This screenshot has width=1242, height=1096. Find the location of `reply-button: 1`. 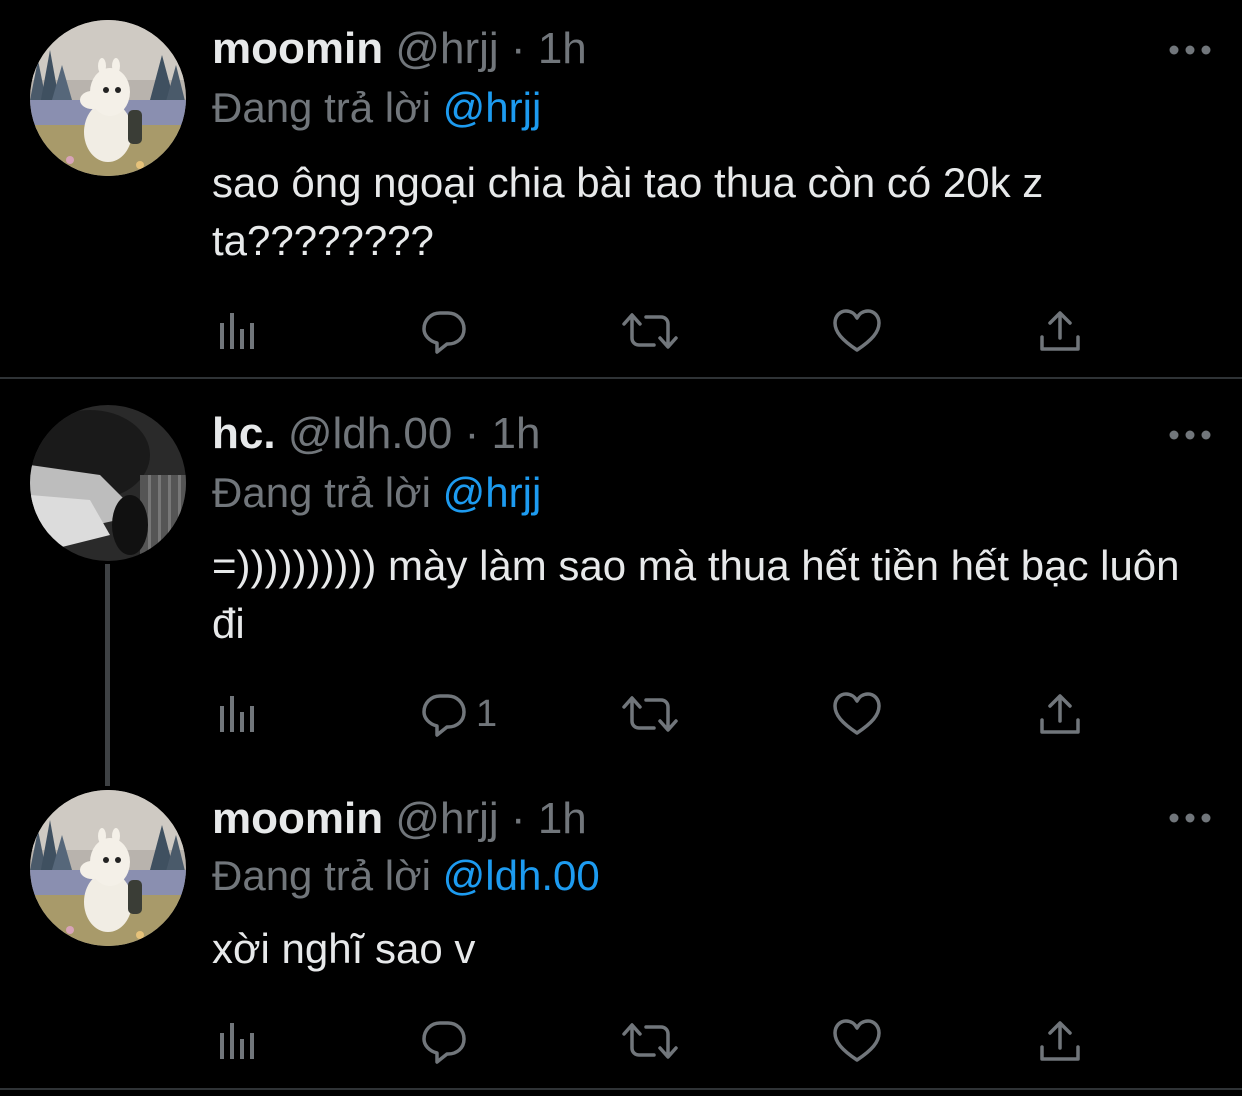

reply-button: 1 is located at coordinates (458, 714).